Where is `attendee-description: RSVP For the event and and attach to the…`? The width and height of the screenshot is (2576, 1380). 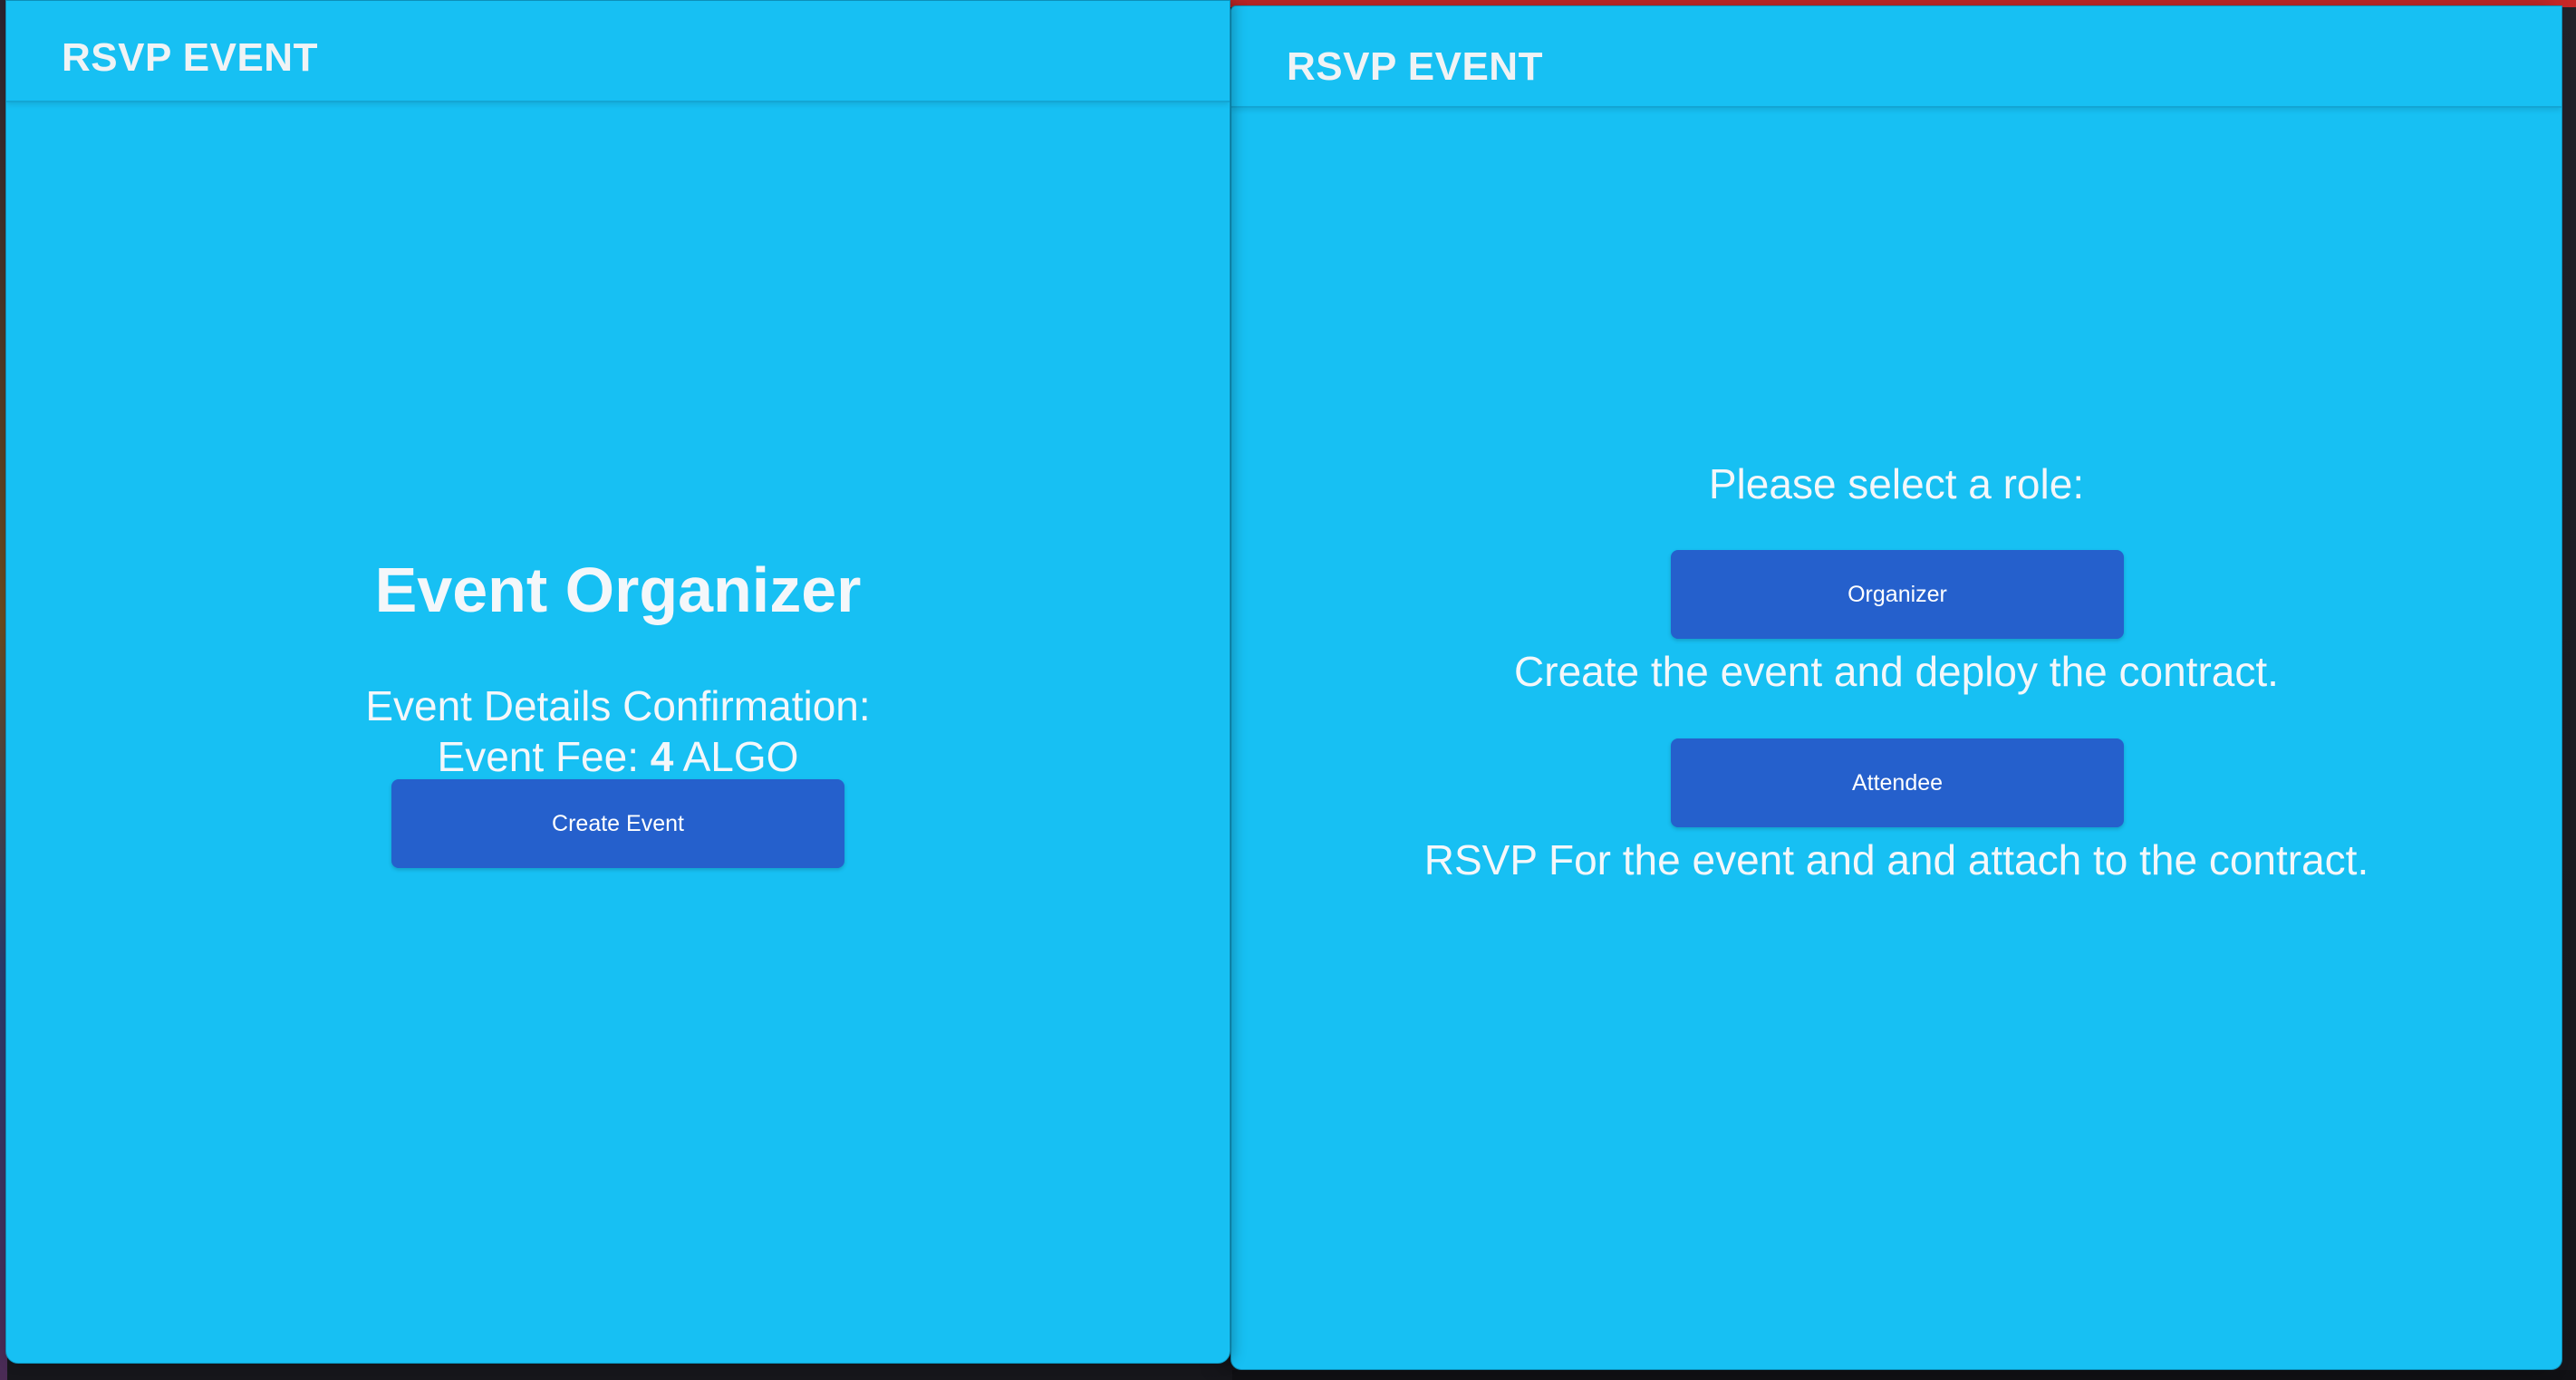
attendee-description: RSVP For the event and and attach to the… is located at coordinates (1896, 860).